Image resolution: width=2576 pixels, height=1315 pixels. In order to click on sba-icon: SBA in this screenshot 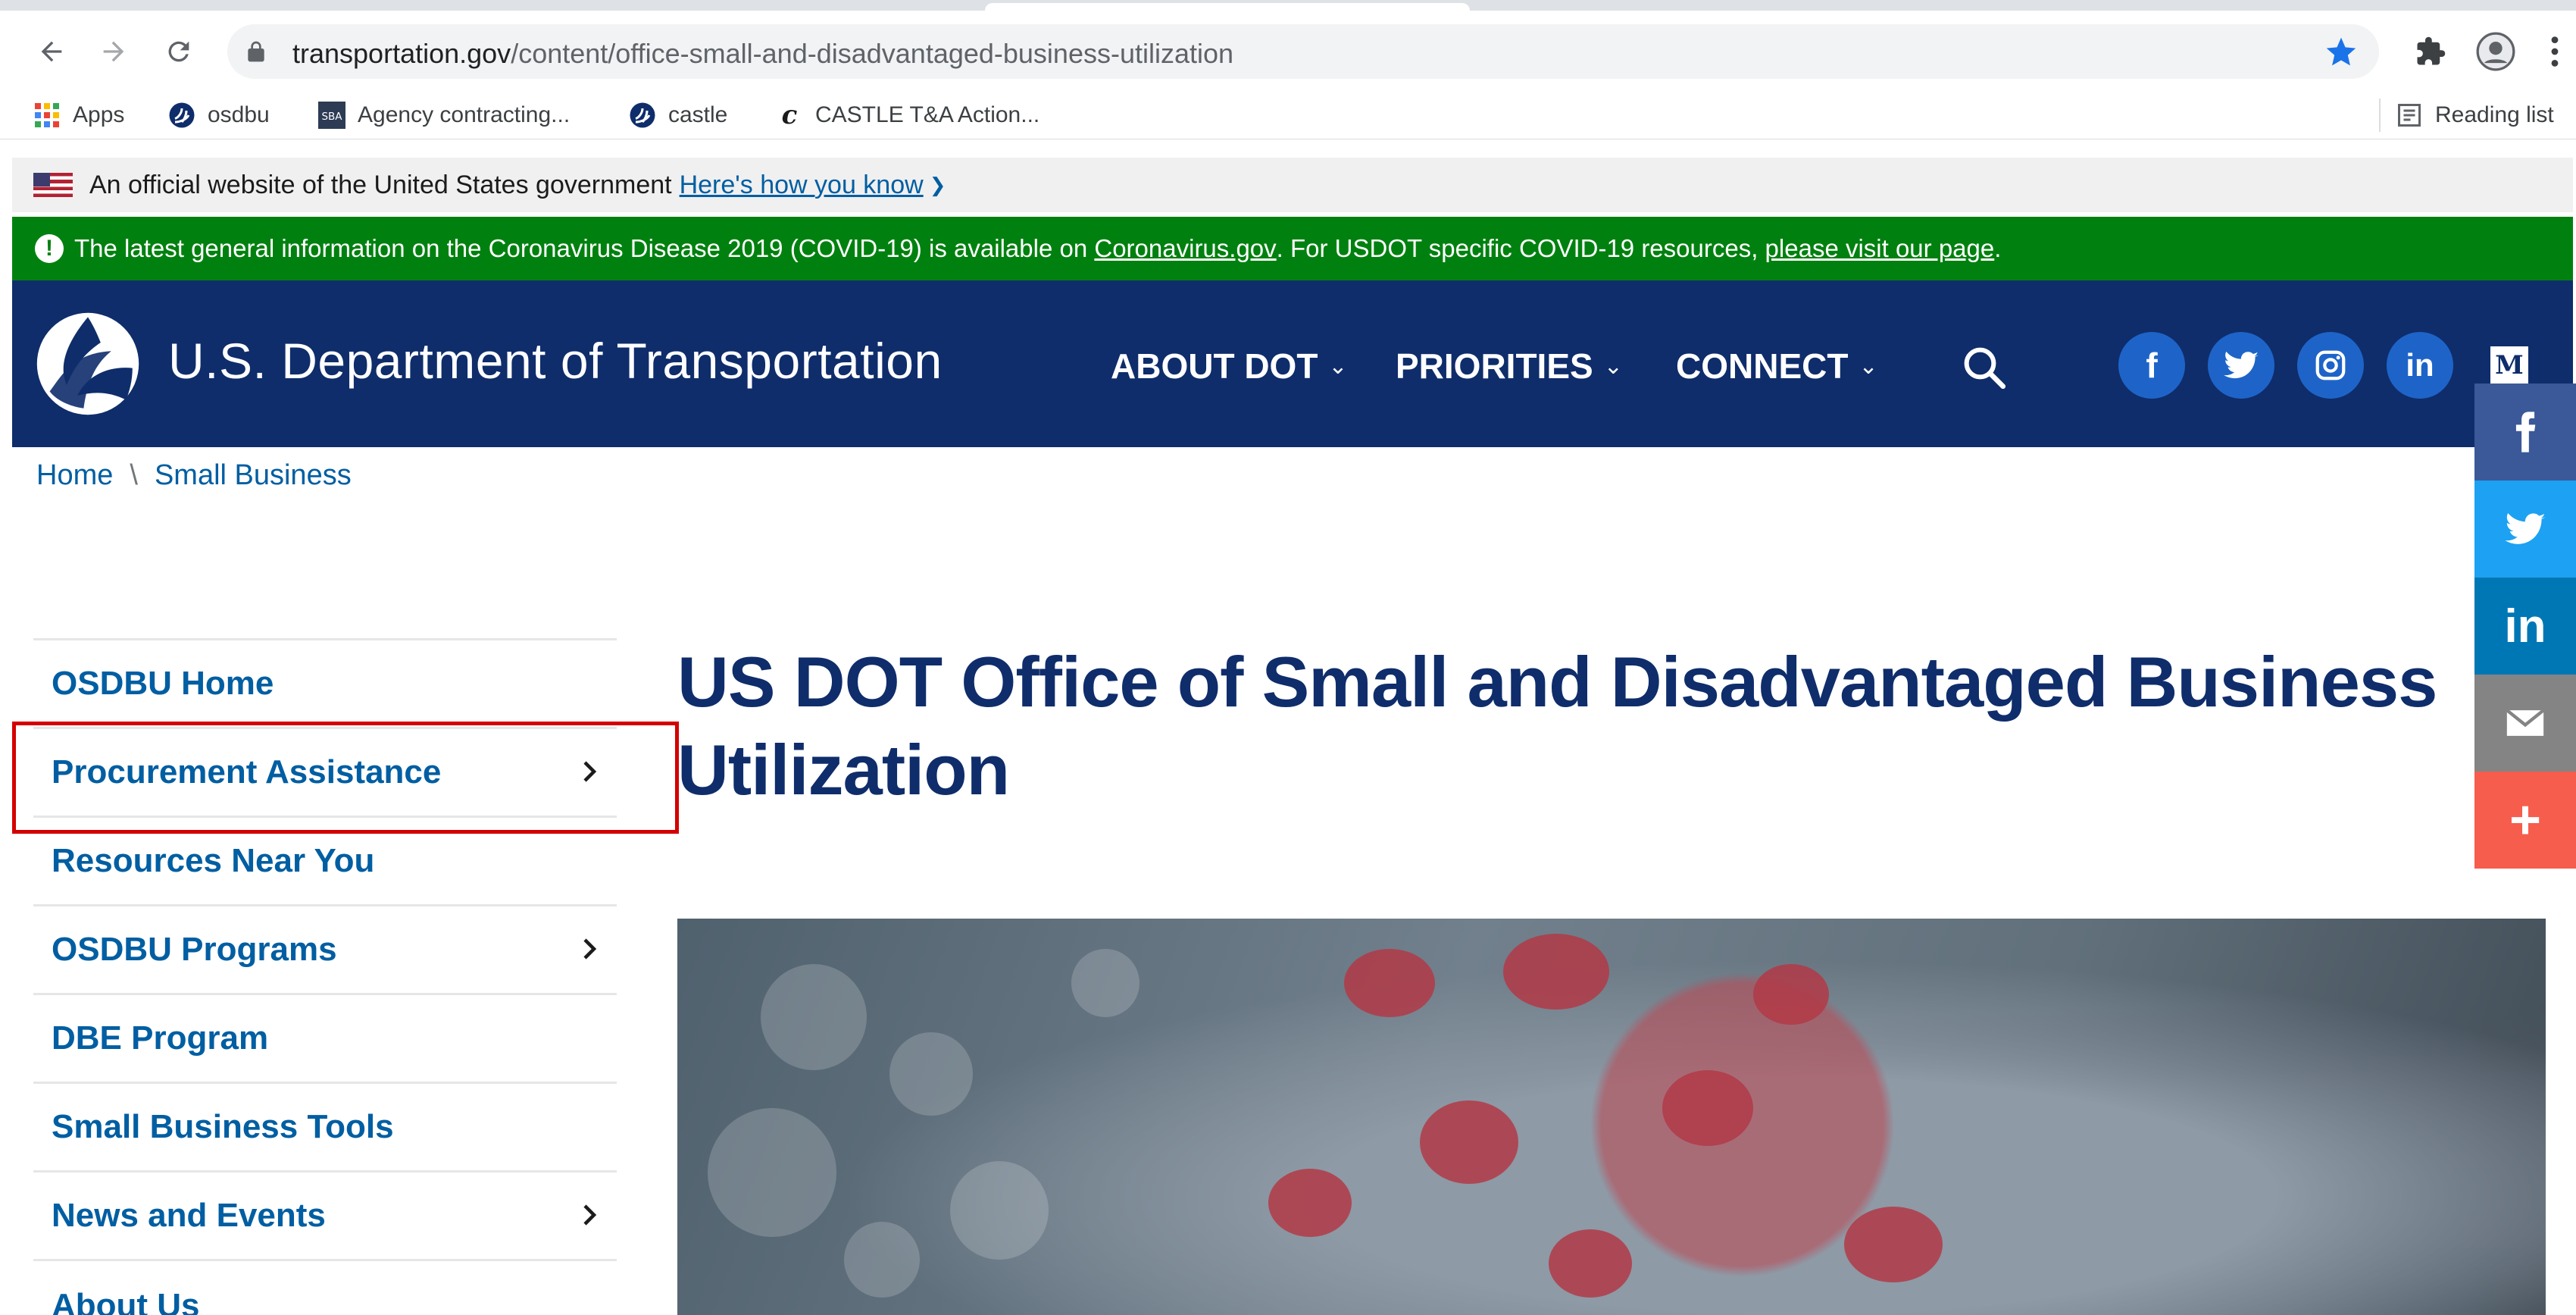, I will do `click(331, 115)`.